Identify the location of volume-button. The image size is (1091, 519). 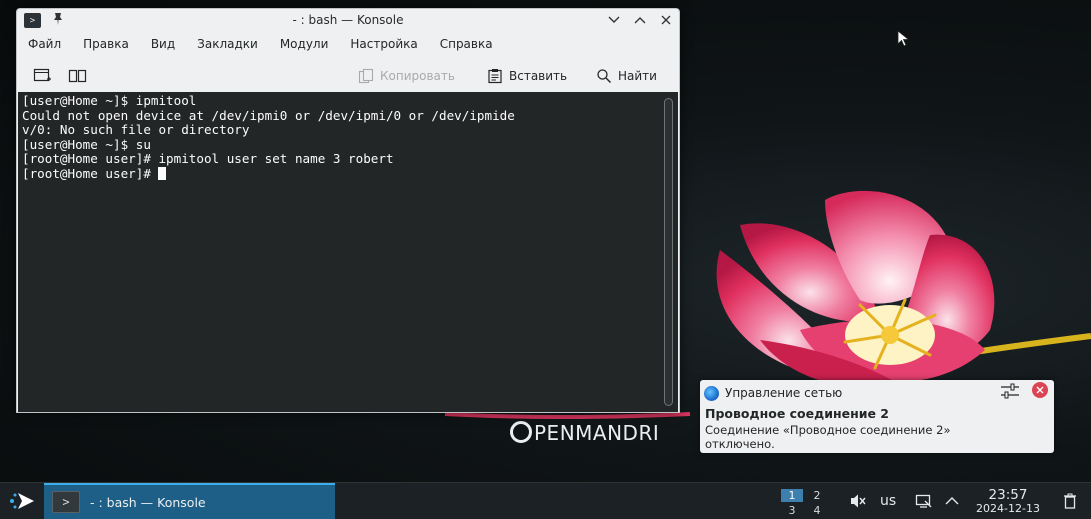
(858, 501).